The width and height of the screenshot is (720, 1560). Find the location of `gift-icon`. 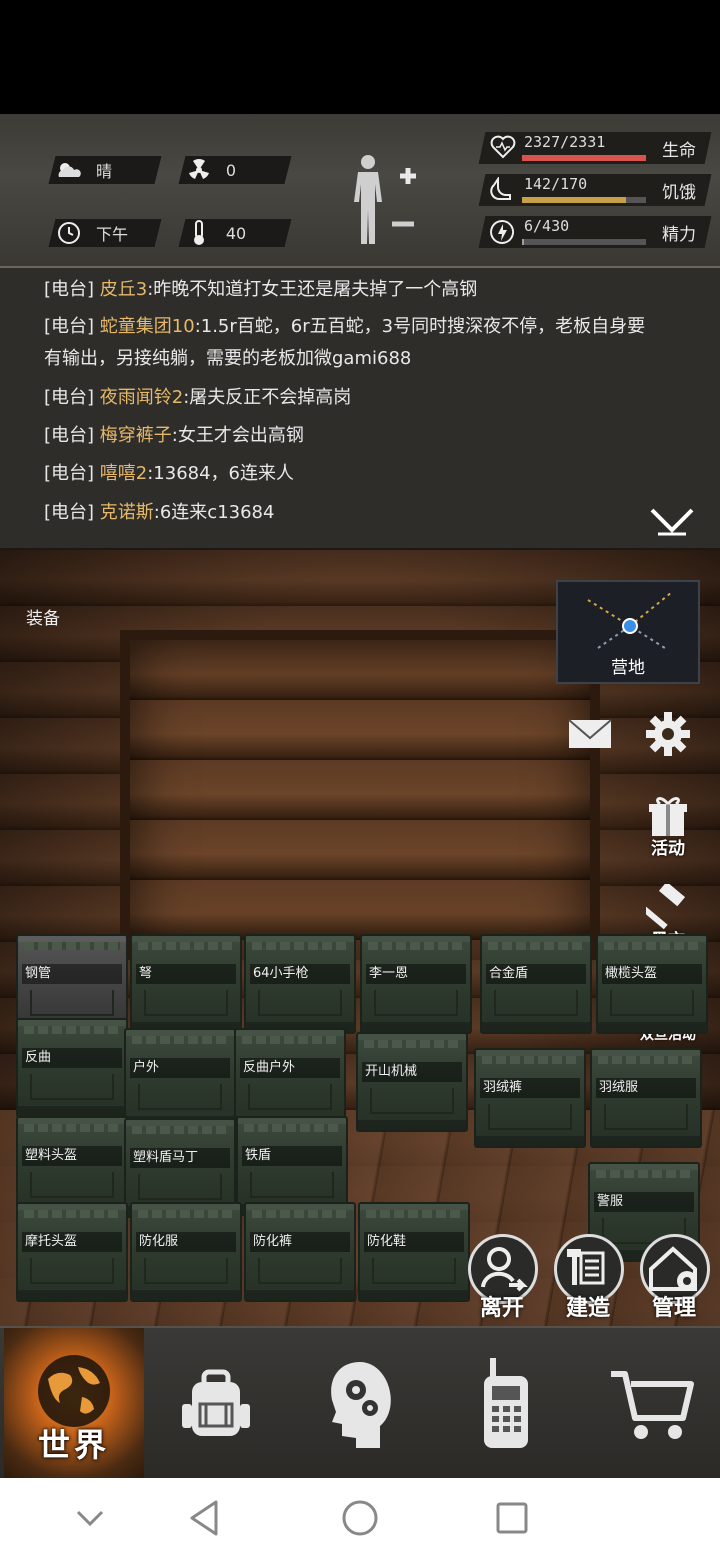

gift-icon is located at coordinates (668, 816).